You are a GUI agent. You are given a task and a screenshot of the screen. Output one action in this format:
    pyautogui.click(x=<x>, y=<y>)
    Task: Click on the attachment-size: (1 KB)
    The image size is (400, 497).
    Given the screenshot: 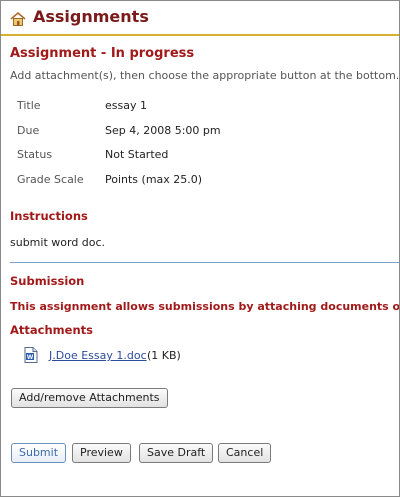 What is the action you would take?
    pyautogui.click(x=164, y=355)
    